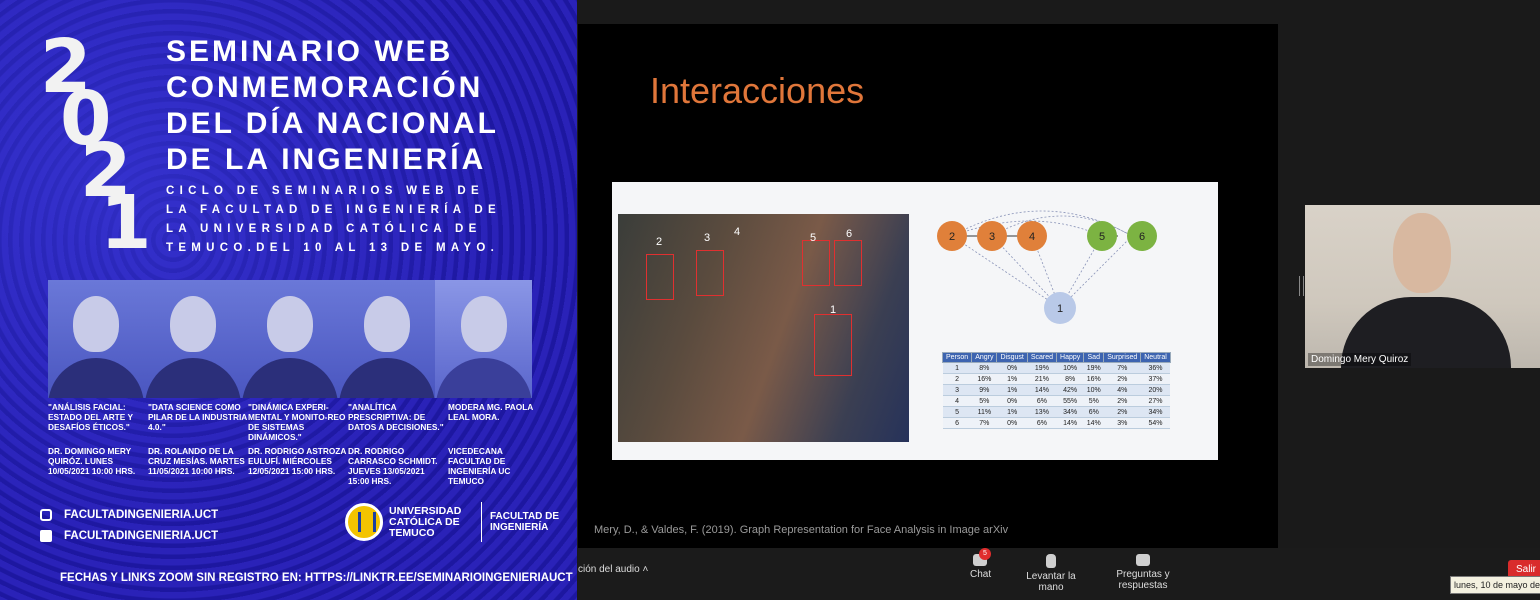  I want to click on table-cell: 2, so click(957, 379).